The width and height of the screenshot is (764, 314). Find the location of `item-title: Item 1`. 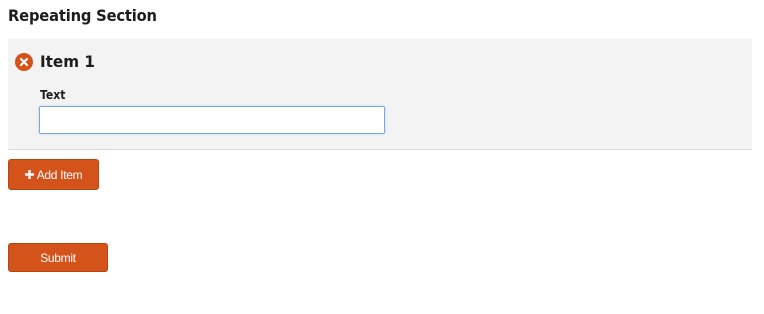

item-title: Item 1 is located at coordinates (67, 61).